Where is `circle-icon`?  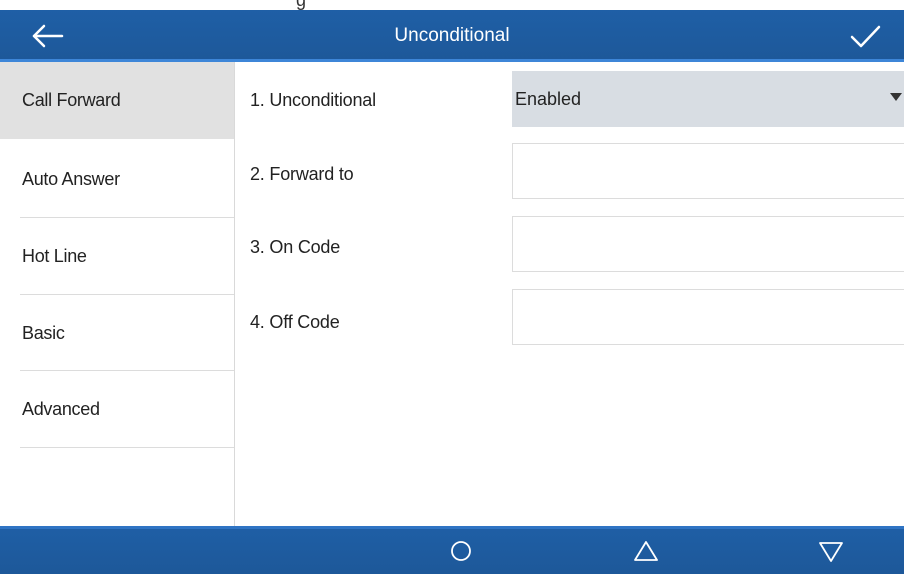
circle-icon is located at coordinates (461, 551).